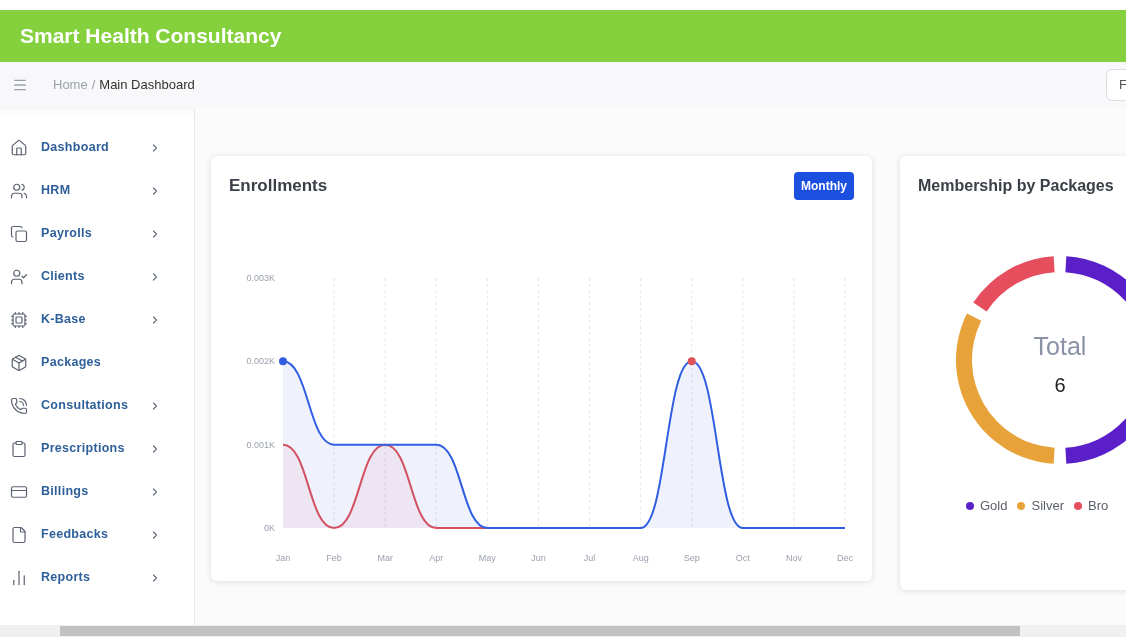 This screenshot has height=637, width=1126. What do you see at coordinates (283, 558) in the screenshot?
I see `axis-tick-label: Jan` at bounding box center [283, 558].